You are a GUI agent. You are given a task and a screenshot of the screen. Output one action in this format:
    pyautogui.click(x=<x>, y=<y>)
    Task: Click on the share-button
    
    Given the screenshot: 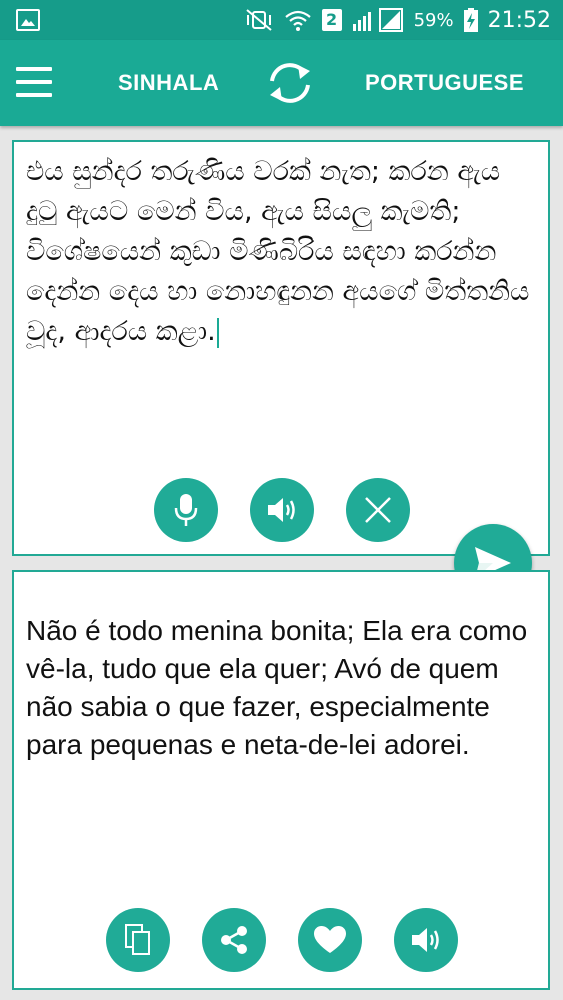 What is the action you would take?
    pyautogui.click(x=234, y=940)
    